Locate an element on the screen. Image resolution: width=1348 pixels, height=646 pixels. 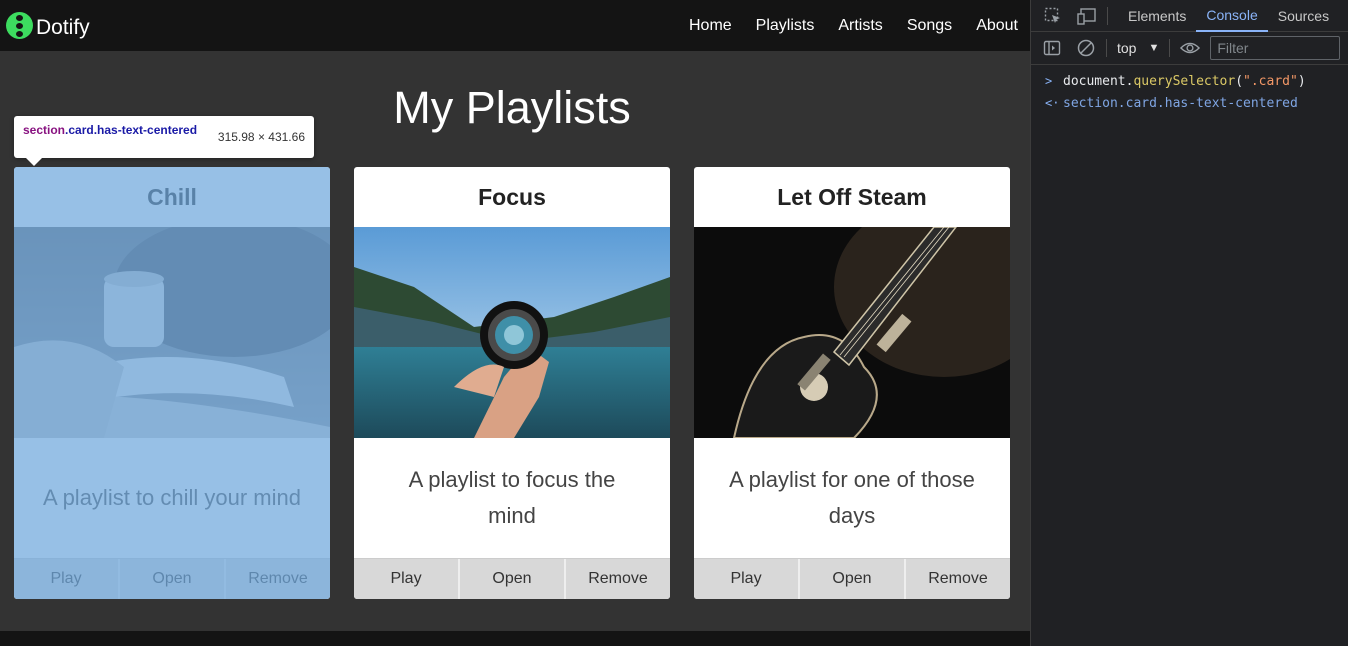
nav-playlists: Playlists is located at coordinates (785, 25).